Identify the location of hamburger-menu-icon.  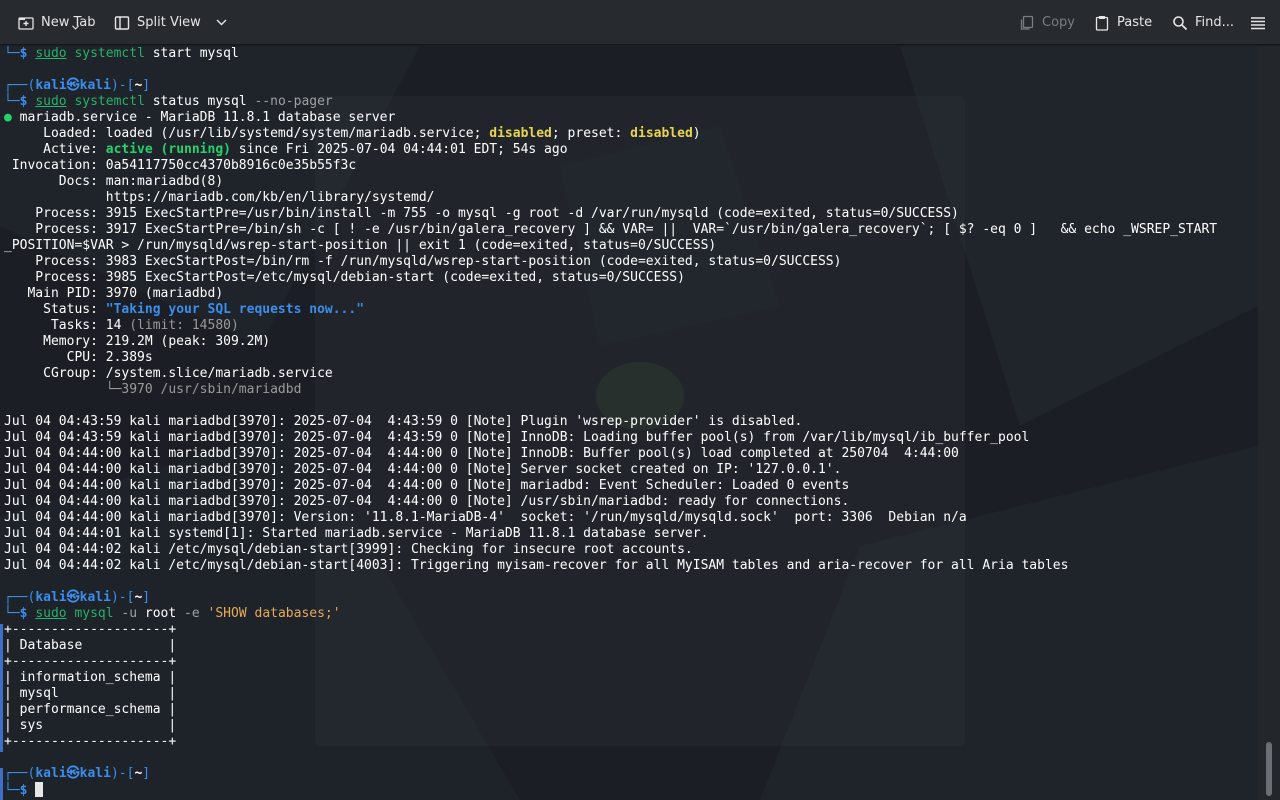
(1258, 23).